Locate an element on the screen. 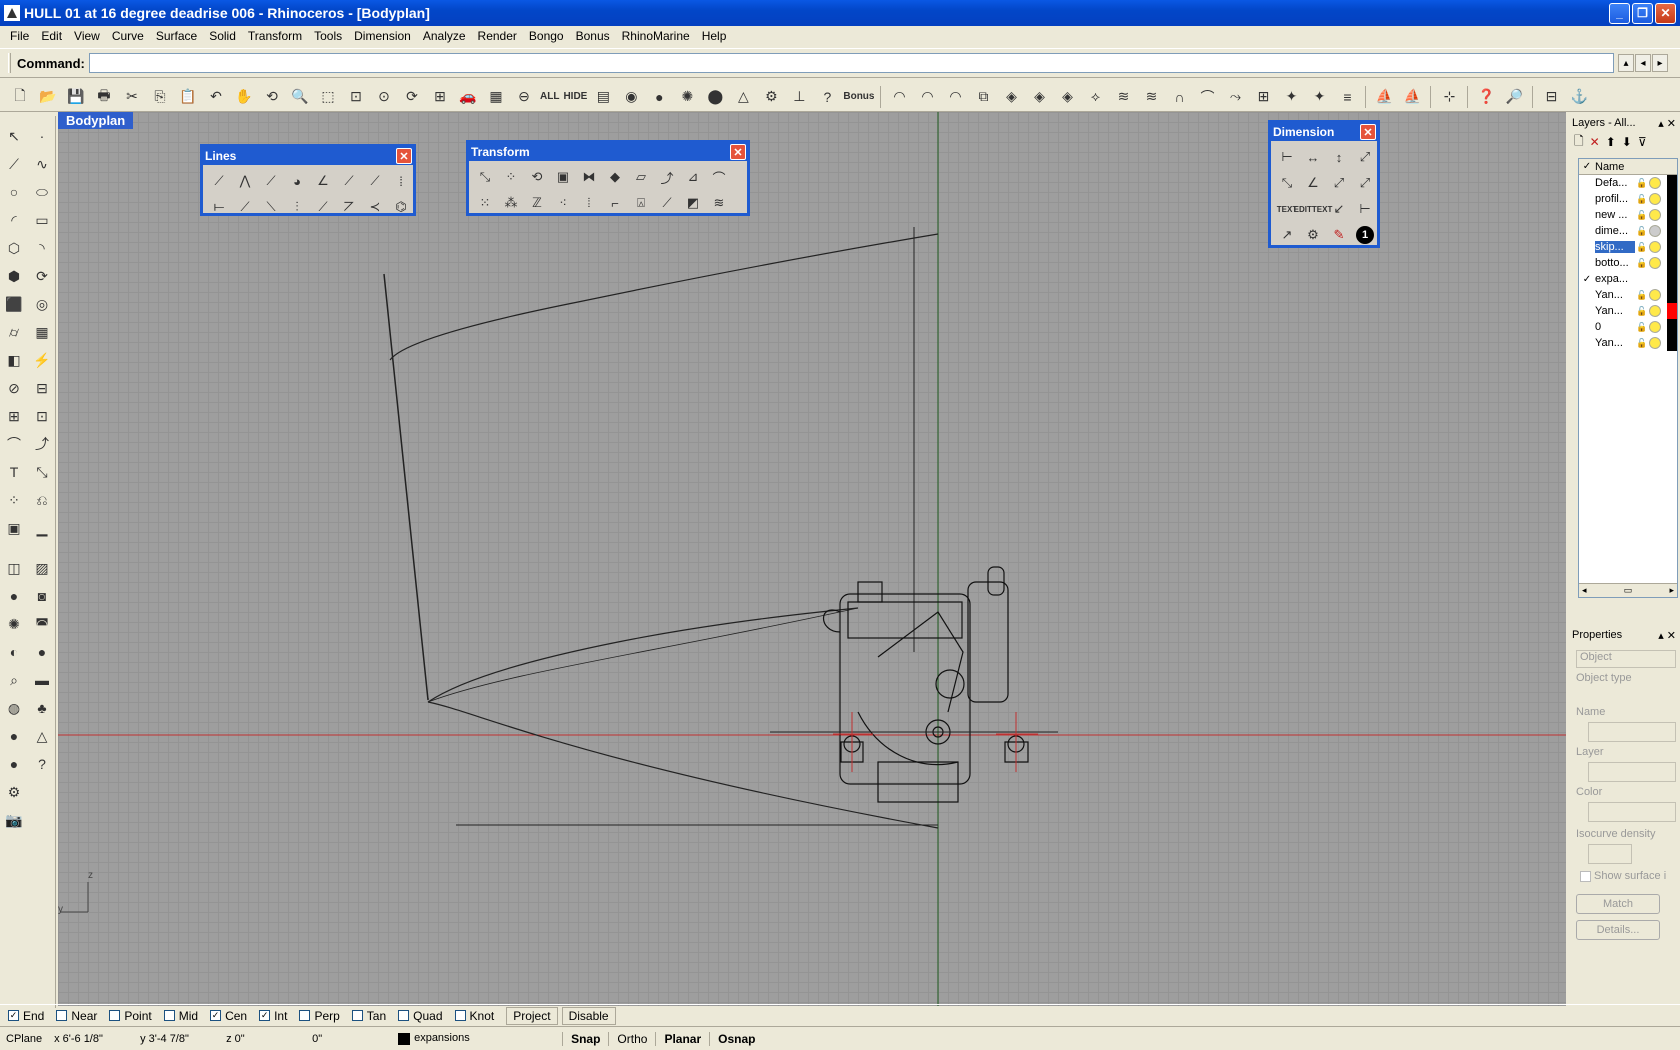  osnap-knot-checkbox is located at coordinates (460, 1015).